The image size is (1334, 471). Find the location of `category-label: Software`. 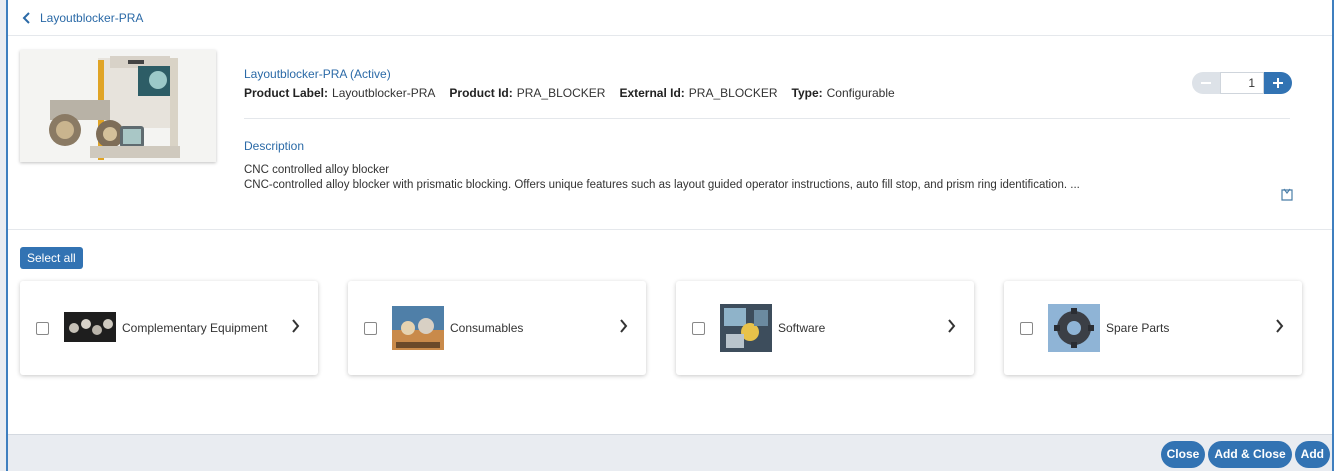

category-label: Software is located at coordinates (802, 328).